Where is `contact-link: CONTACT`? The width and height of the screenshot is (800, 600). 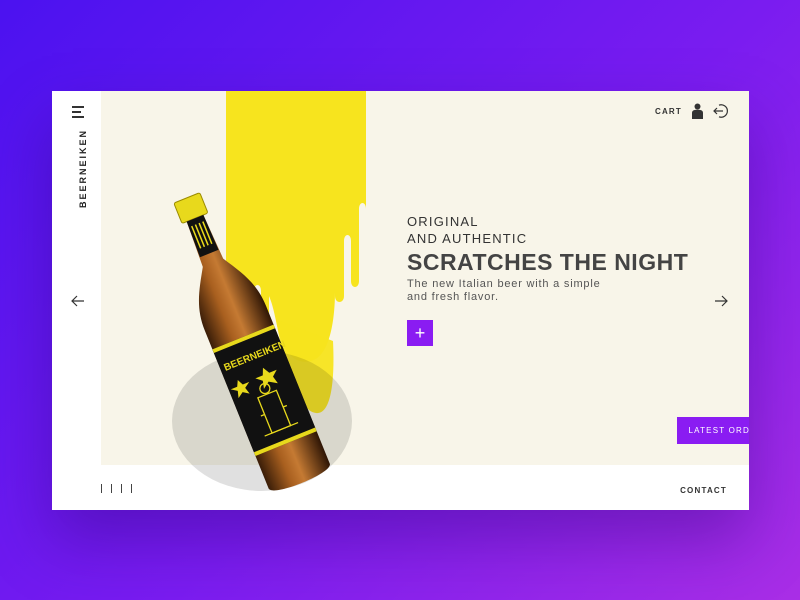
contact-link: CONTACT is located at coordinates (703, 490).